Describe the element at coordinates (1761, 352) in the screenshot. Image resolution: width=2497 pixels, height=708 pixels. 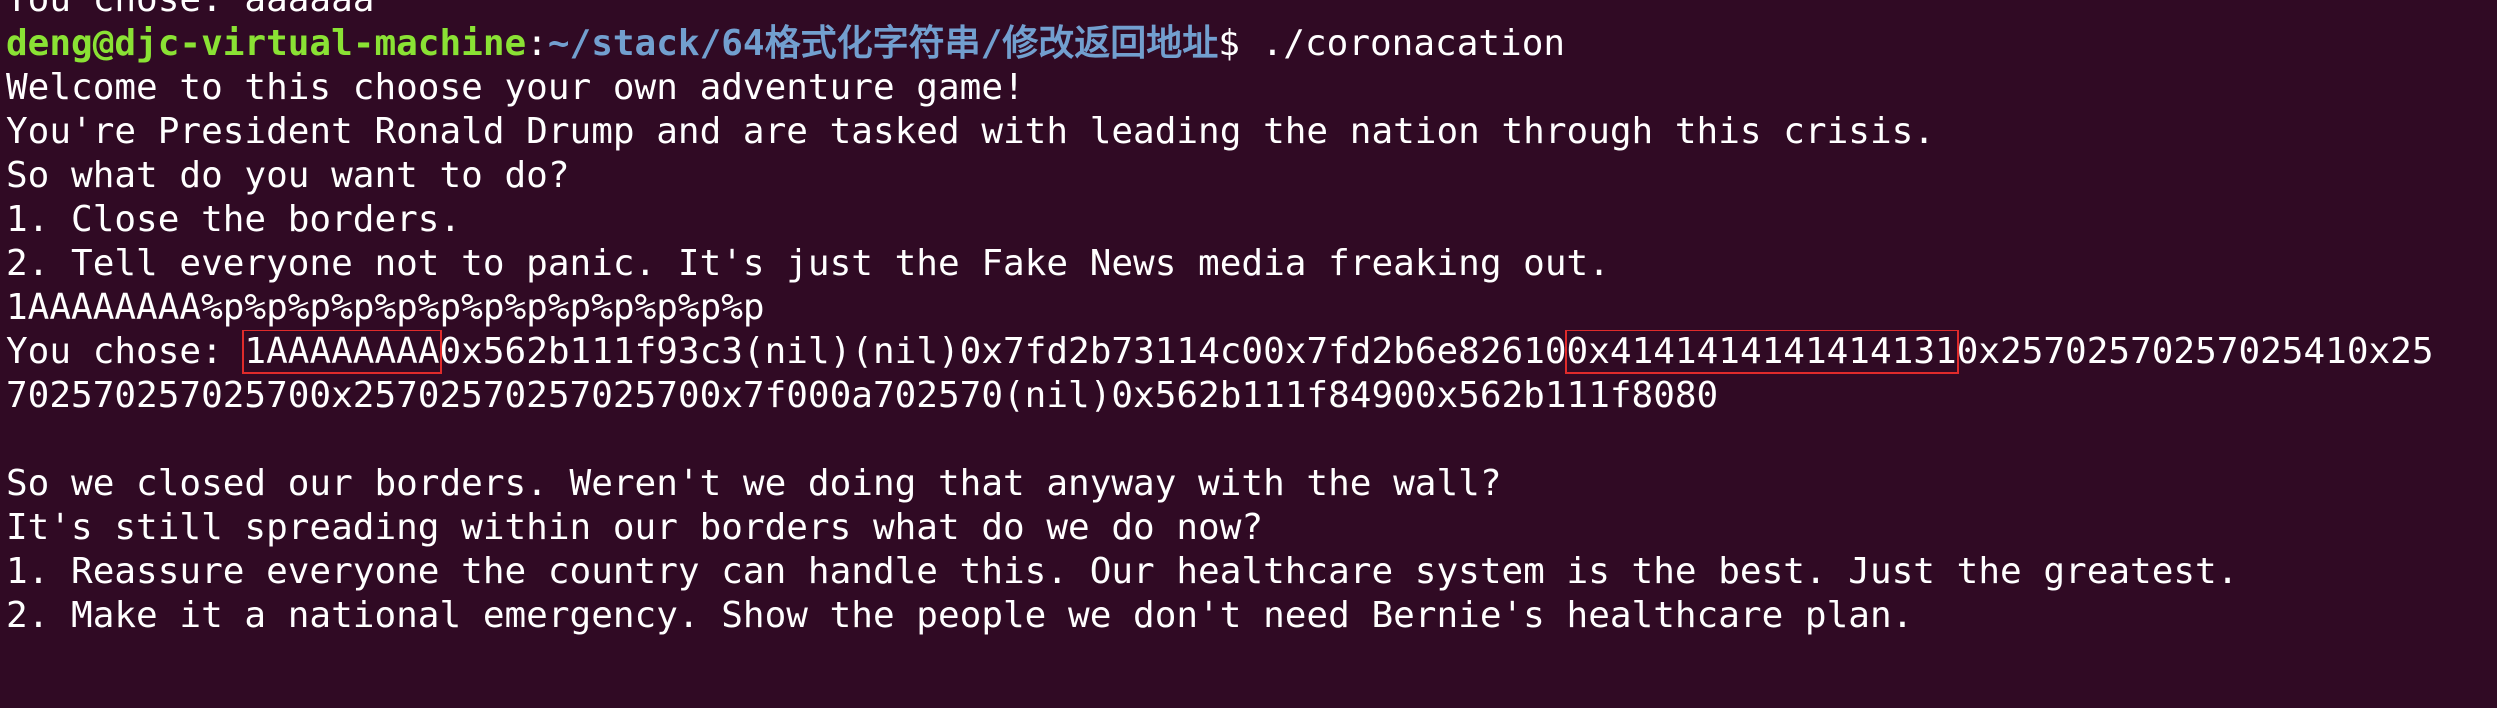
I see `highlight-box-offset: 0x4141414141414131` at that location.